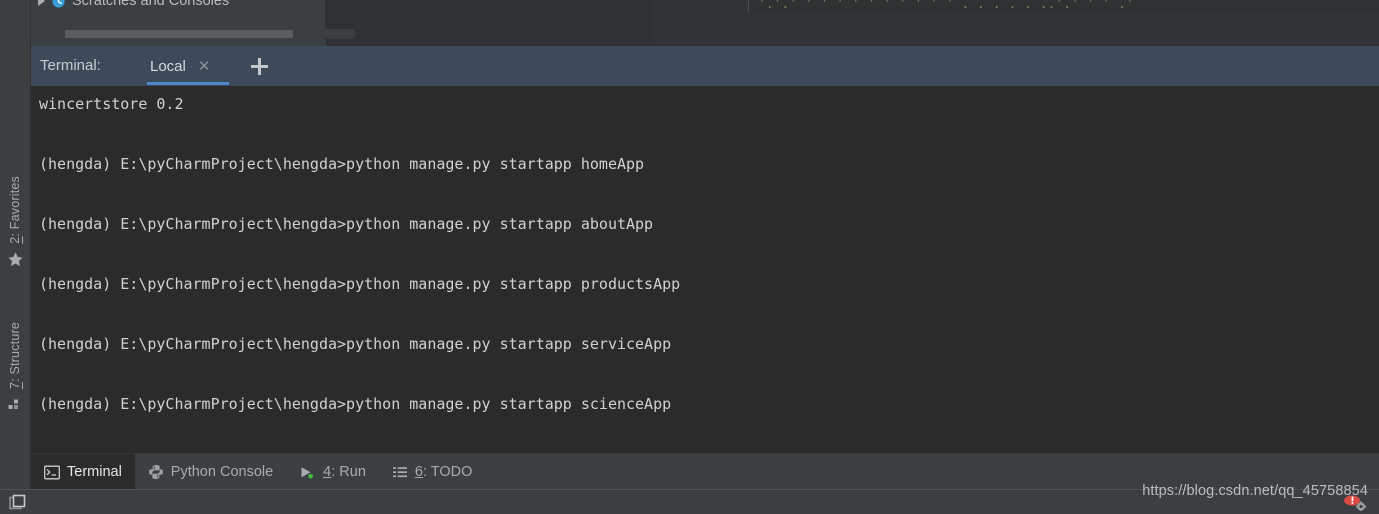 The width and height of the screenshot is (1379, 514). What do you see at coordinates (418, 472) in the screenshot?
I see `todo-shortcut: 6` at bounding box center [418, 472].